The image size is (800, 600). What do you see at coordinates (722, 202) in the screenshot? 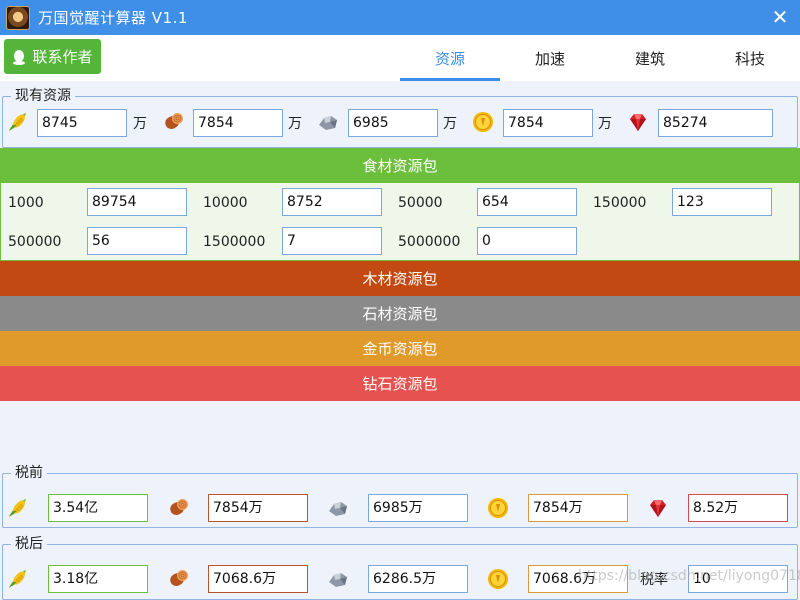
I see `food-pack-input-150000: 123` at bounding box center [722, 202].